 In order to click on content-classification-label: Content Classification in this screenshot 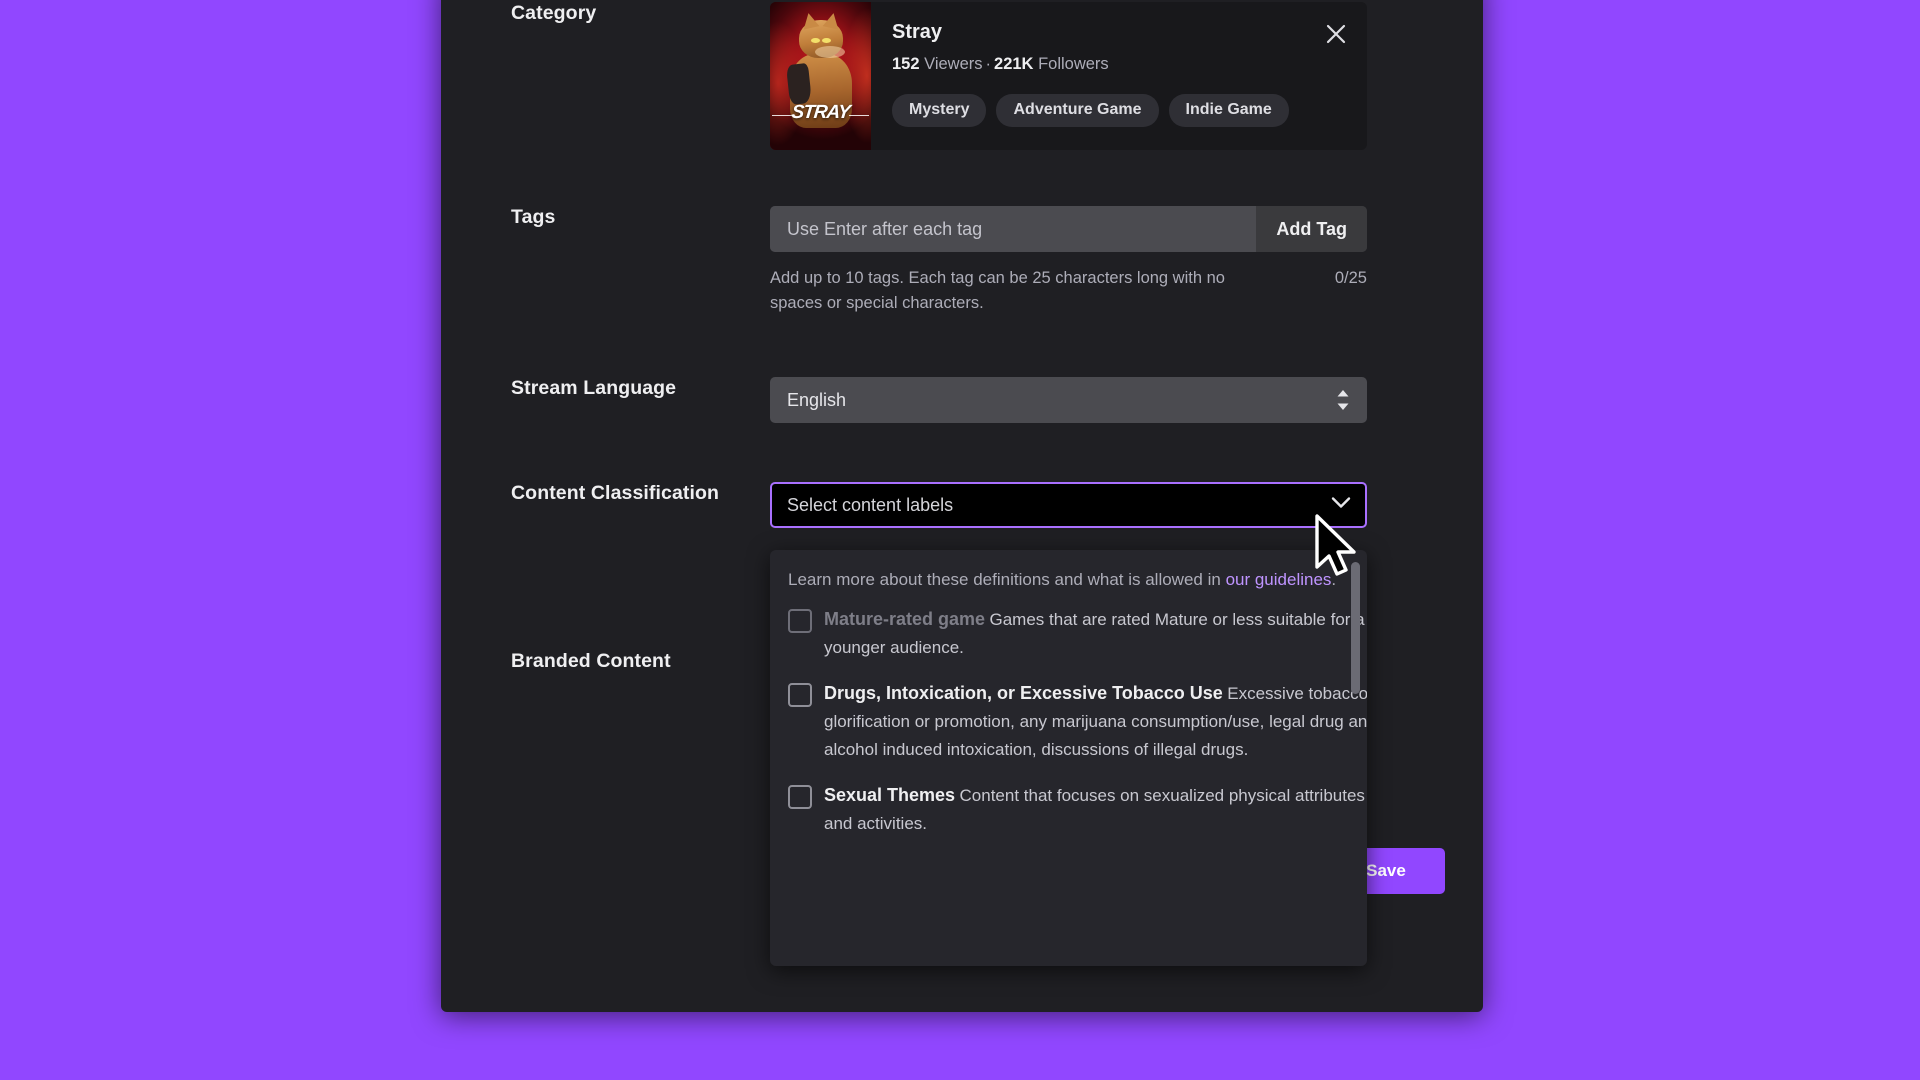, I will do `click(615, 493)`.